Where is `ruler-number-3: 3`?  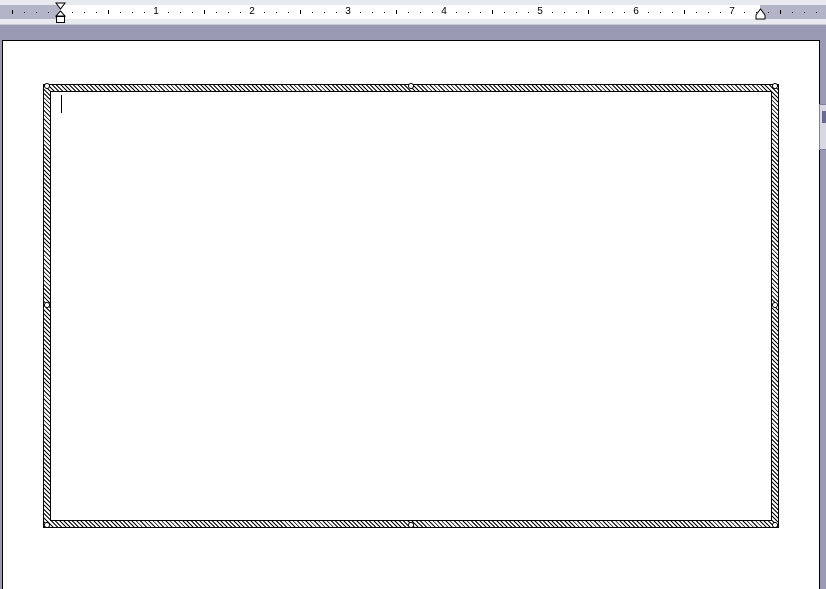 ruler-number-3: 3 is located at coordinates (348, 11).